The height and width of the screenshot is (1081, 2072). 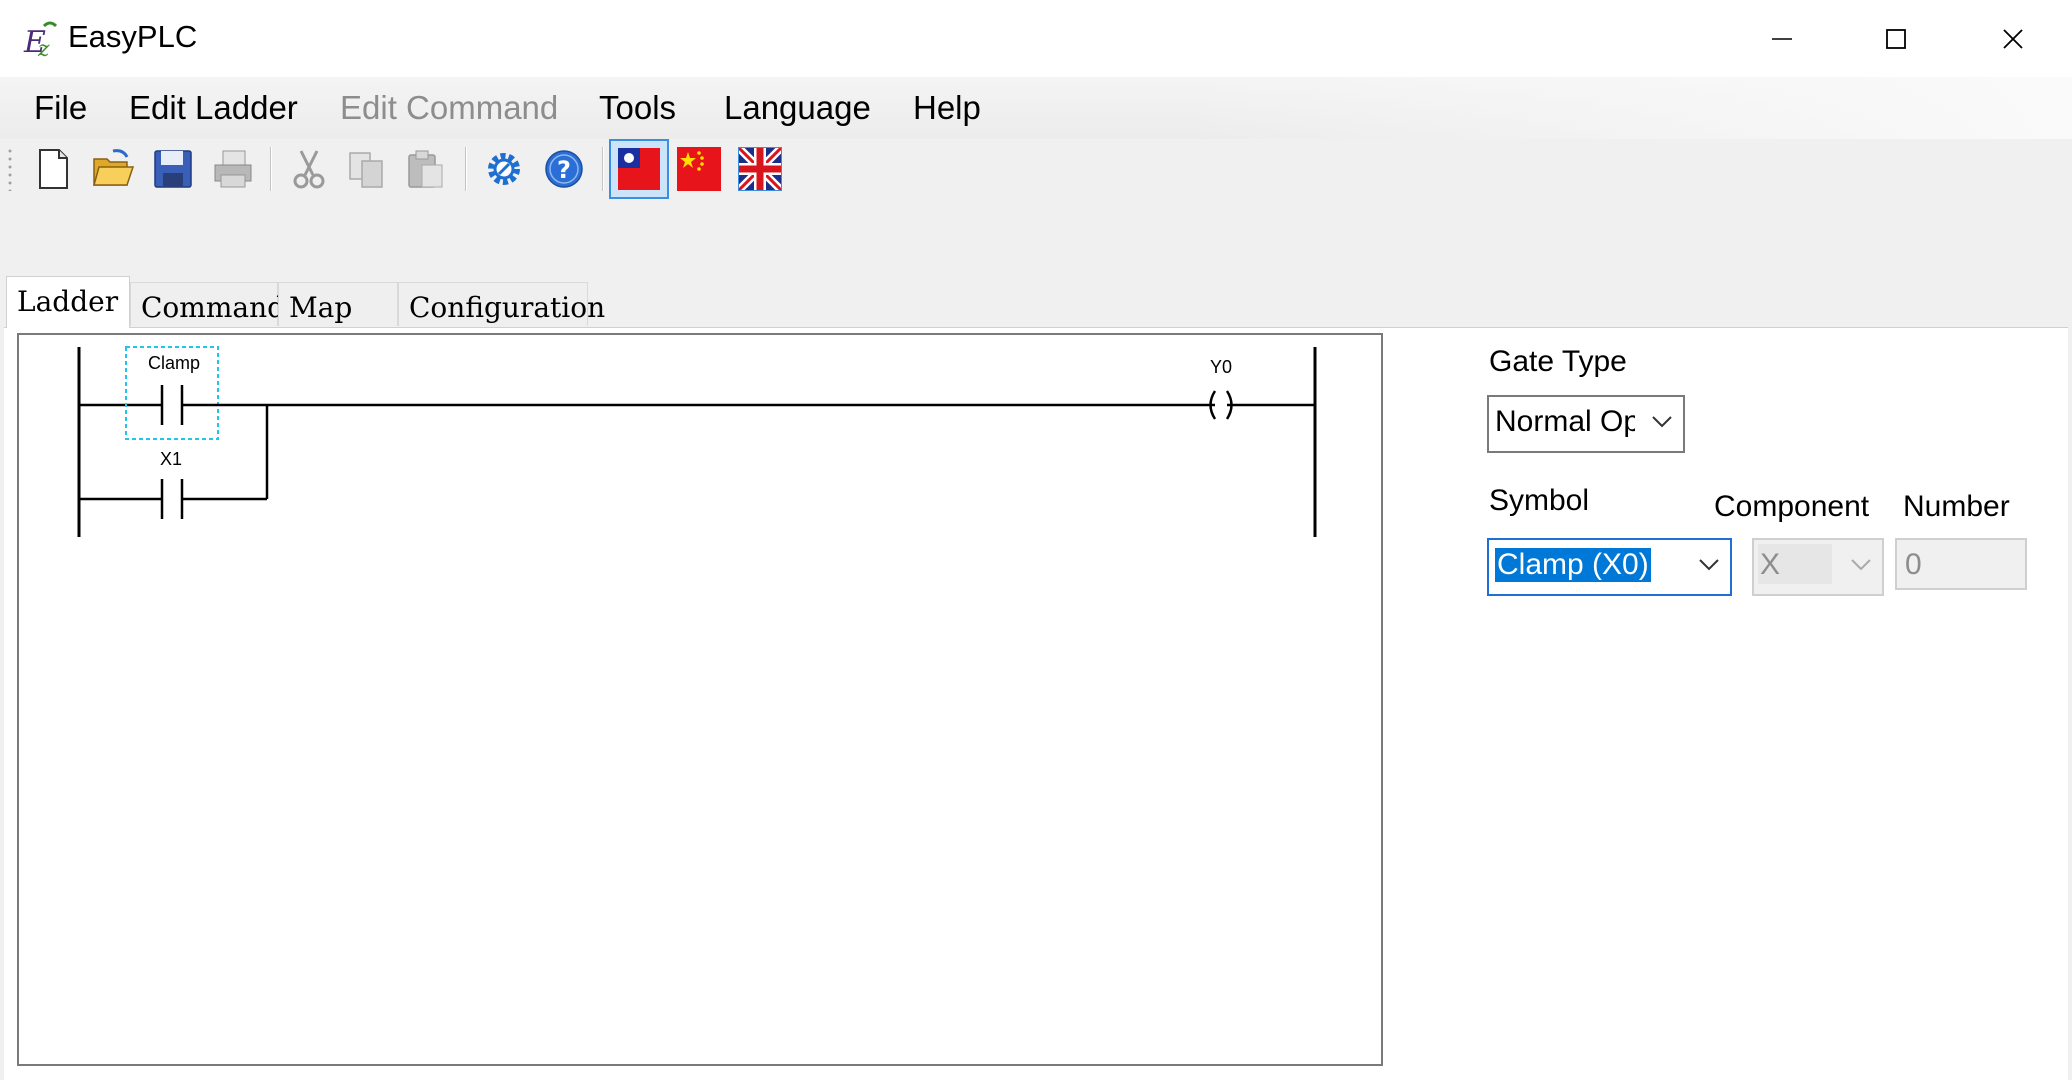 I want to click on maximize-icon, so click(x=1896, y=38).